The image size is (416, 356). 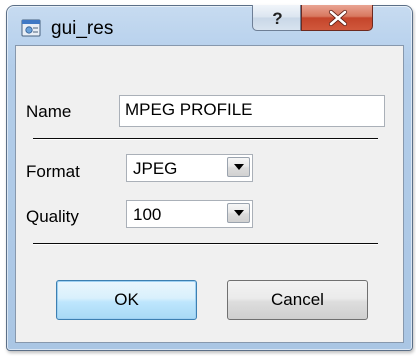 I want to click on ok-button: OK, so click(x=126, y=300).